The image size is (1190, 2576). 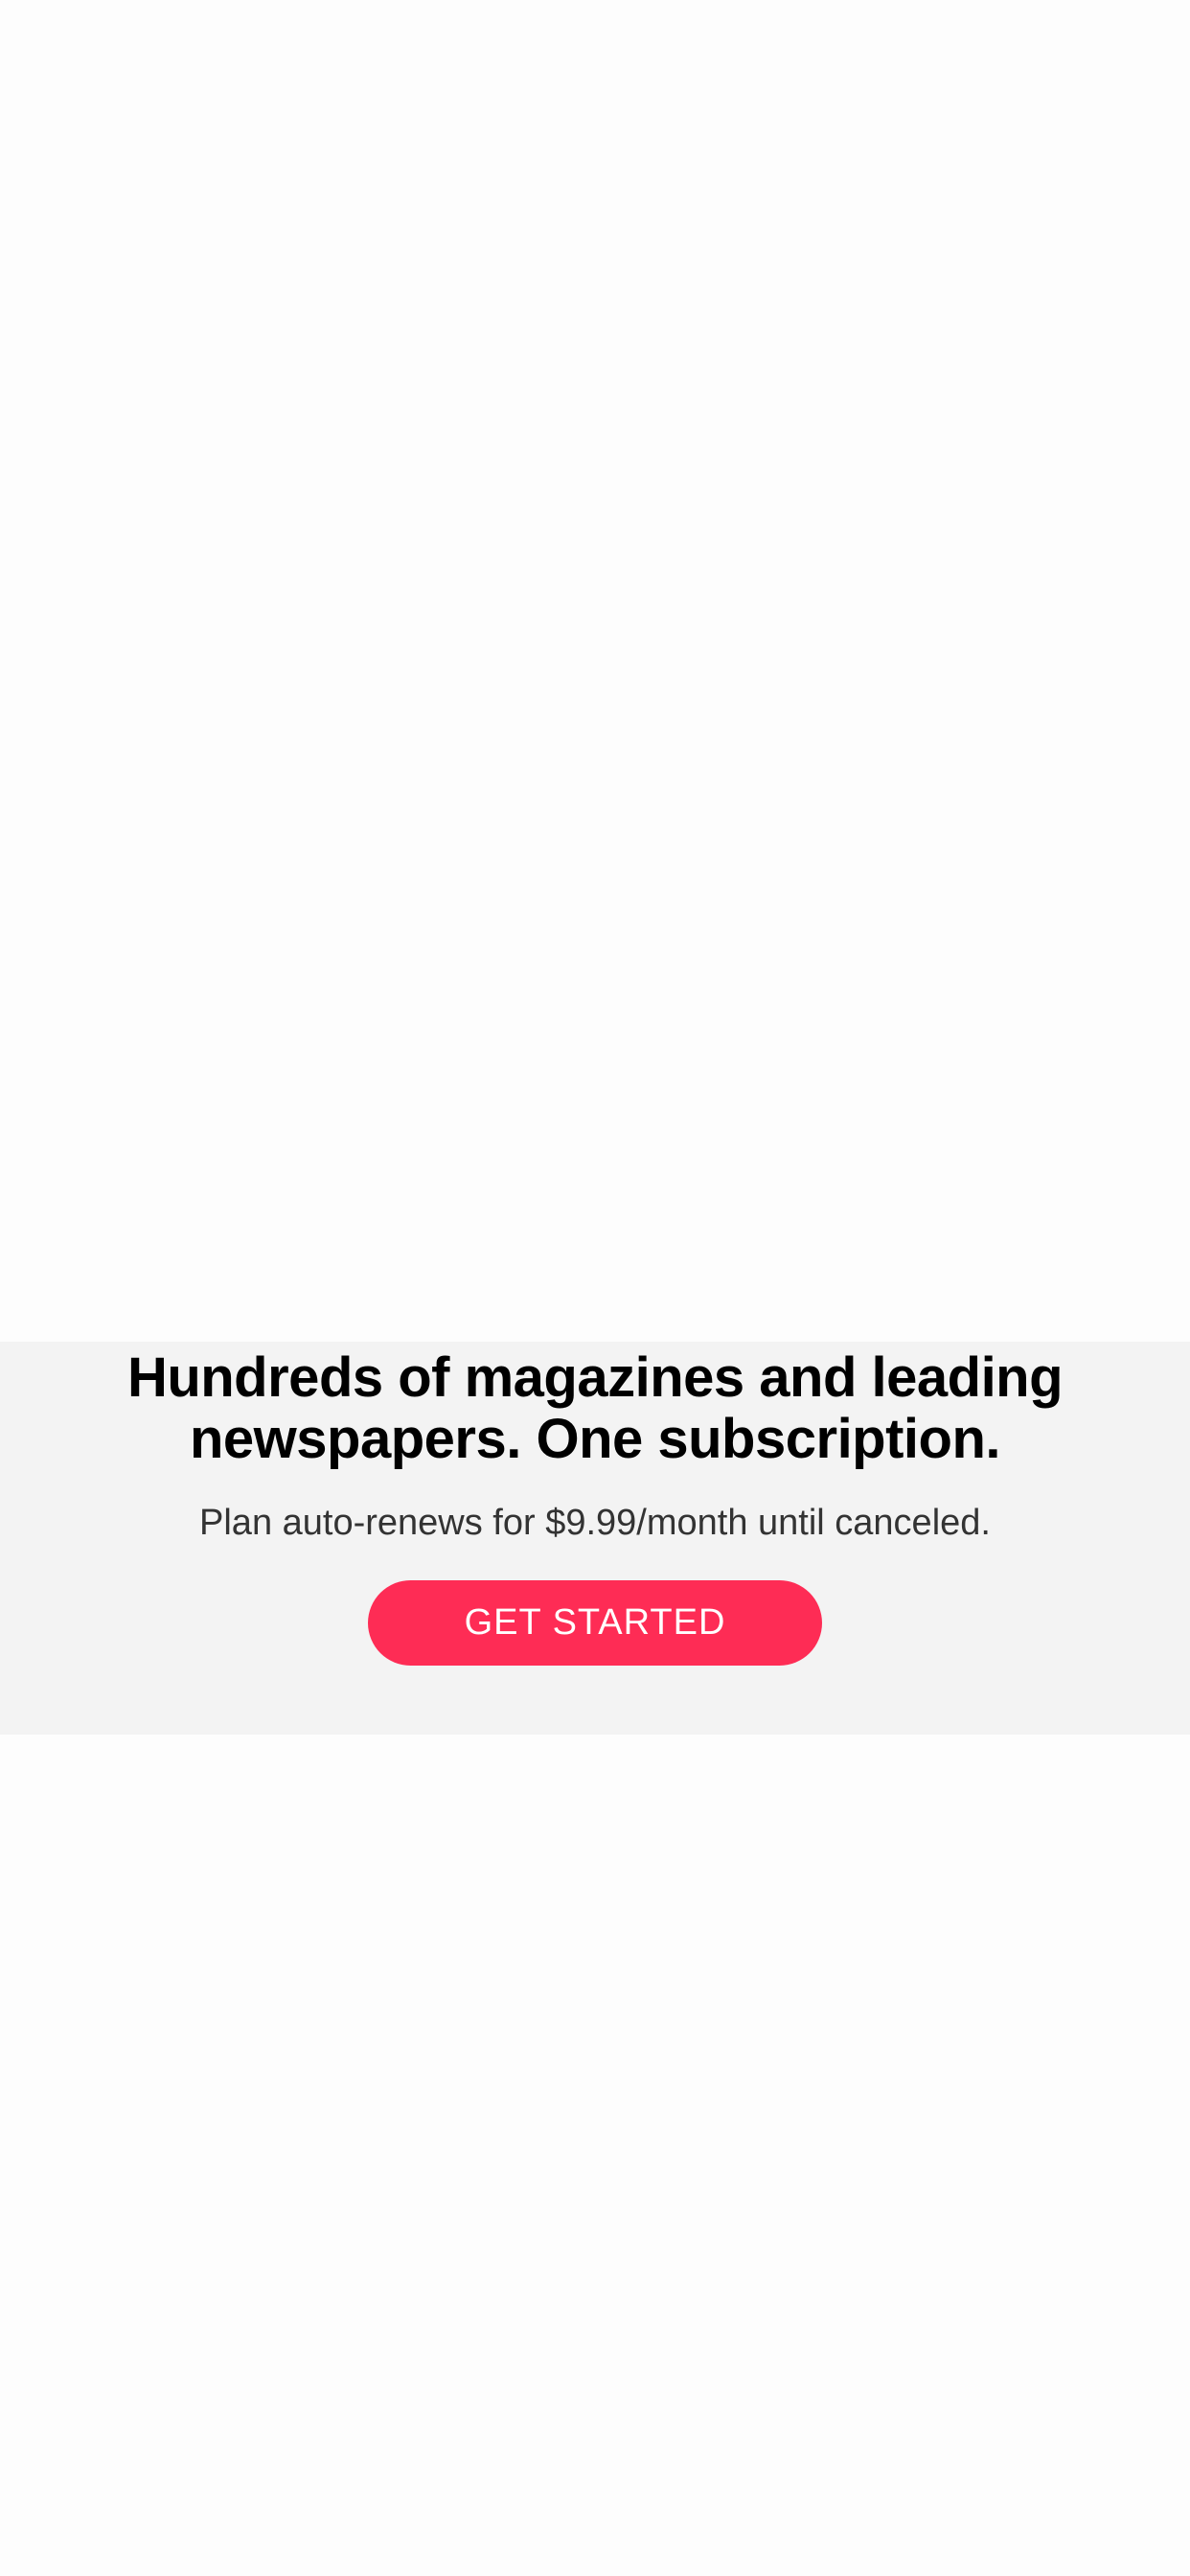 I want to click on get-started-button: GET STARTED, so click(x=595, y=1623).